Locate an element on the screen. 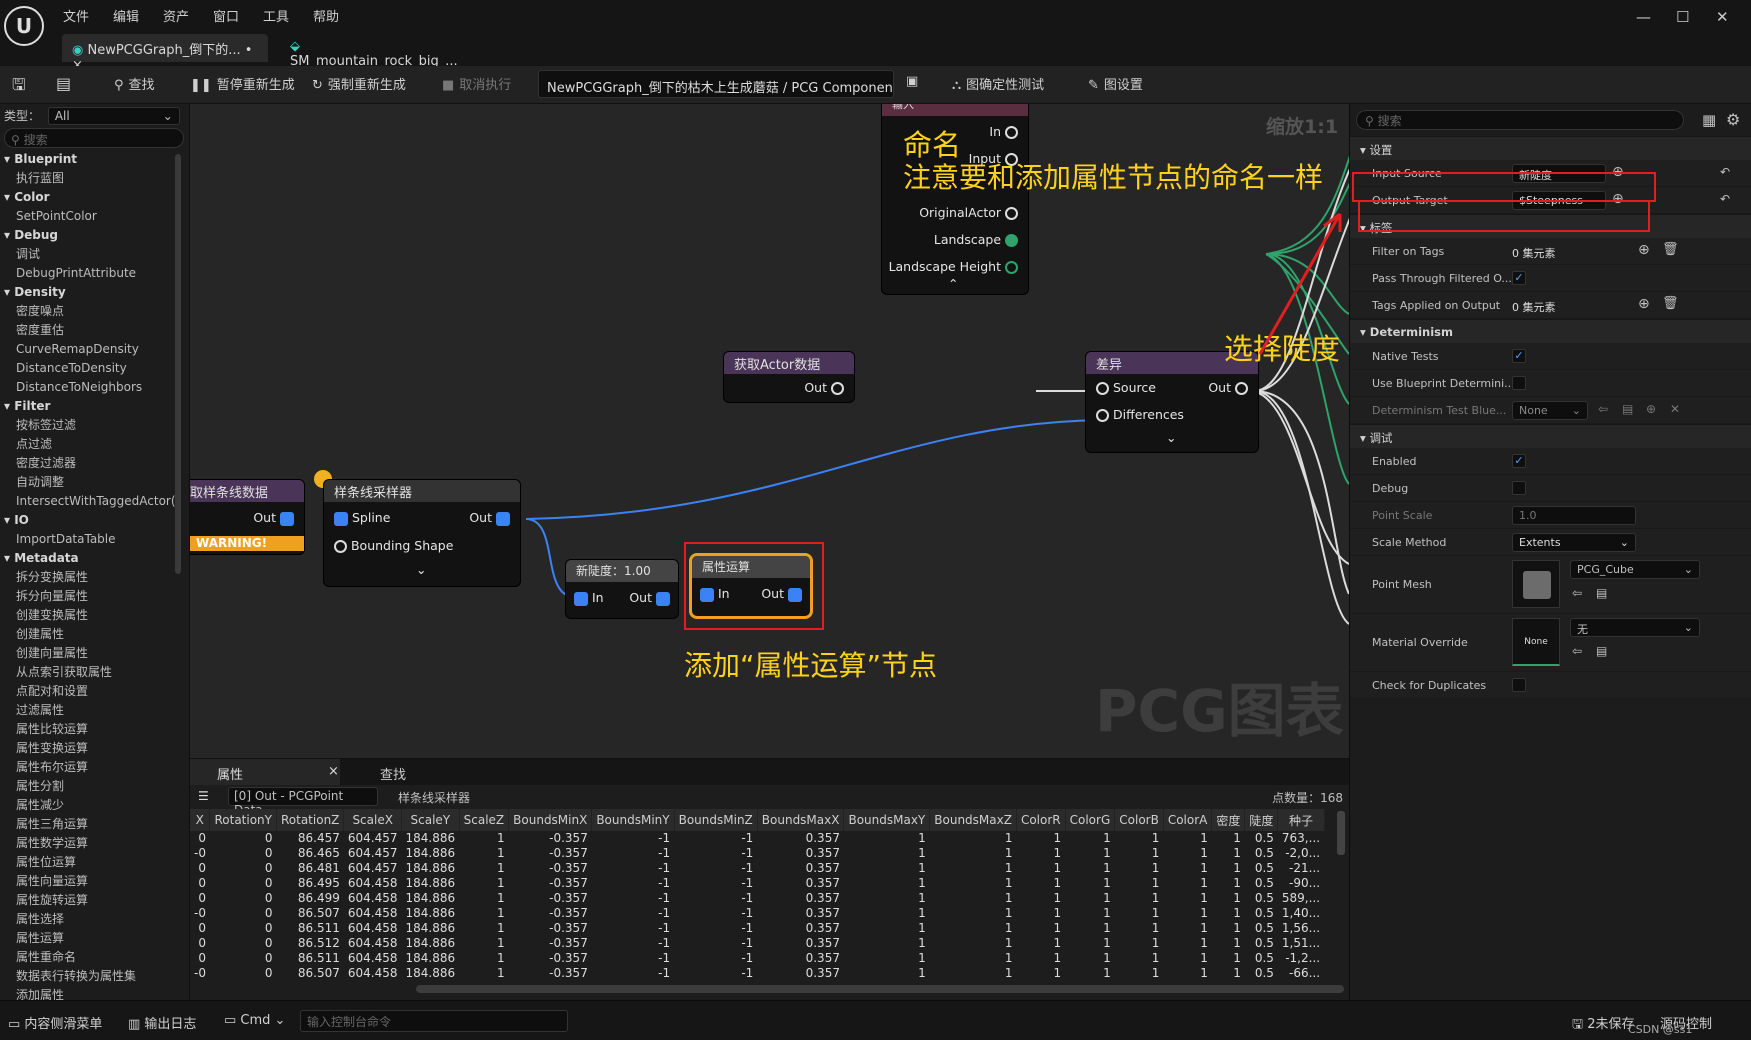  material-thumbnail: None is located at coordinates (1536, 642).